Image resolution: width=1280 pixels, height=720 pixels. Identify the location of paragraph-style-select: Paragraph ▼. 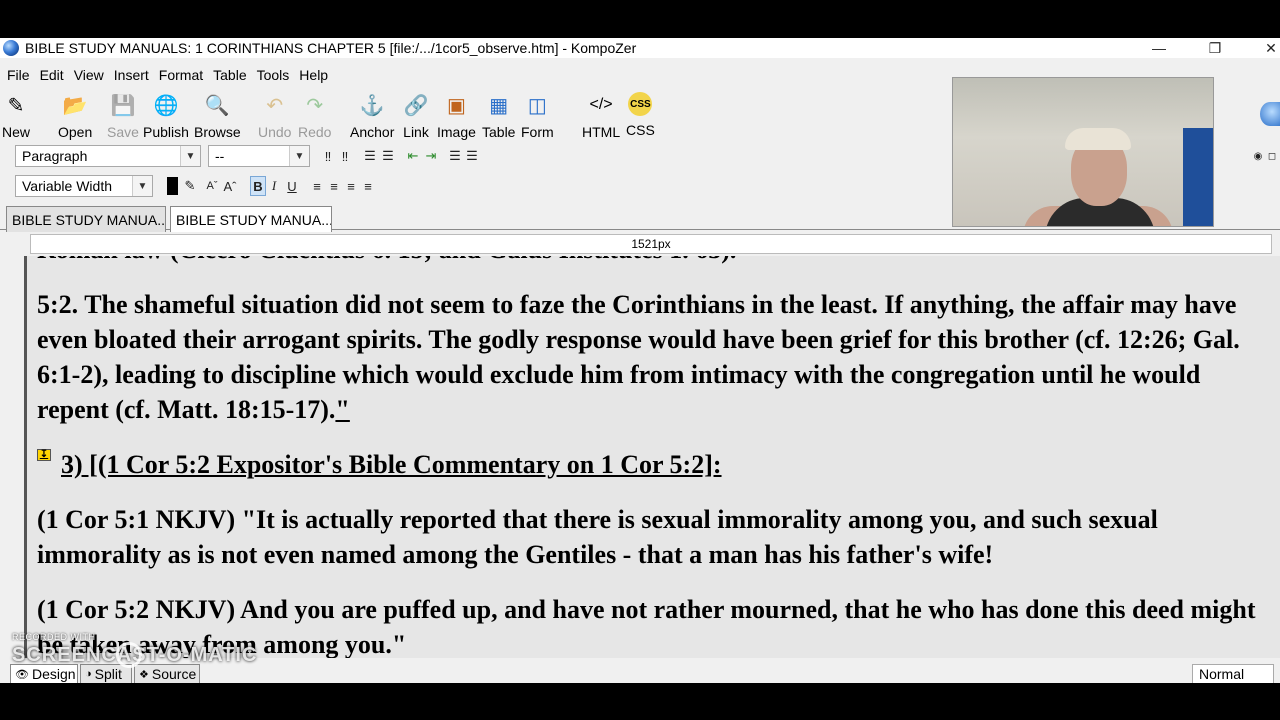
(108, 156).